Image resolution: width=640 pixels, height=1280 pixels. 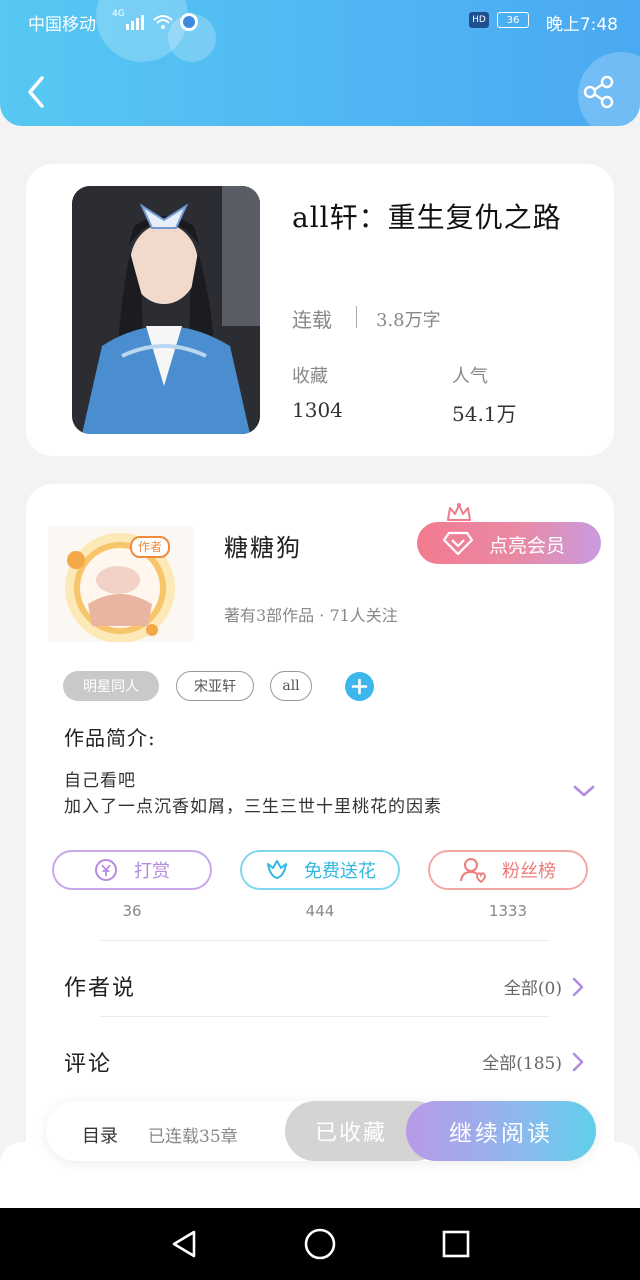 I want to click on carrier-label: 中国移动, so click(x=62, y=25).